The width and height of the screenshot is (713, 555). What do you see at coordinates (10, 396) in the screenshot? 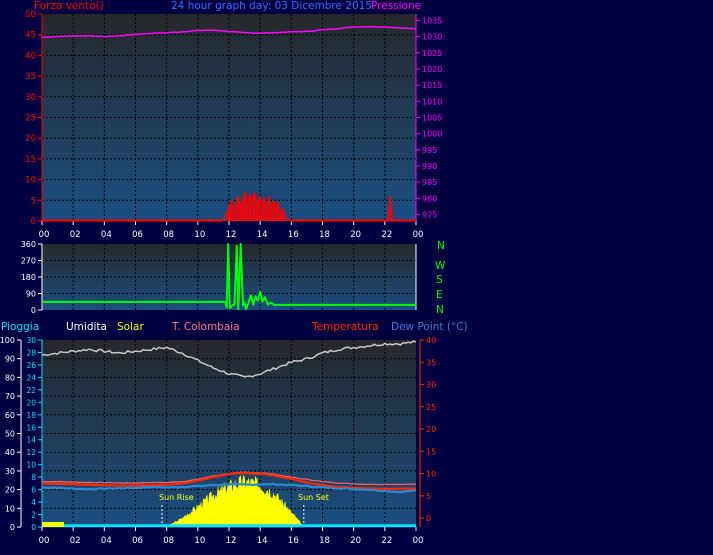
I see `humidity-axis-label: 70` at bounding box center [10, 396].